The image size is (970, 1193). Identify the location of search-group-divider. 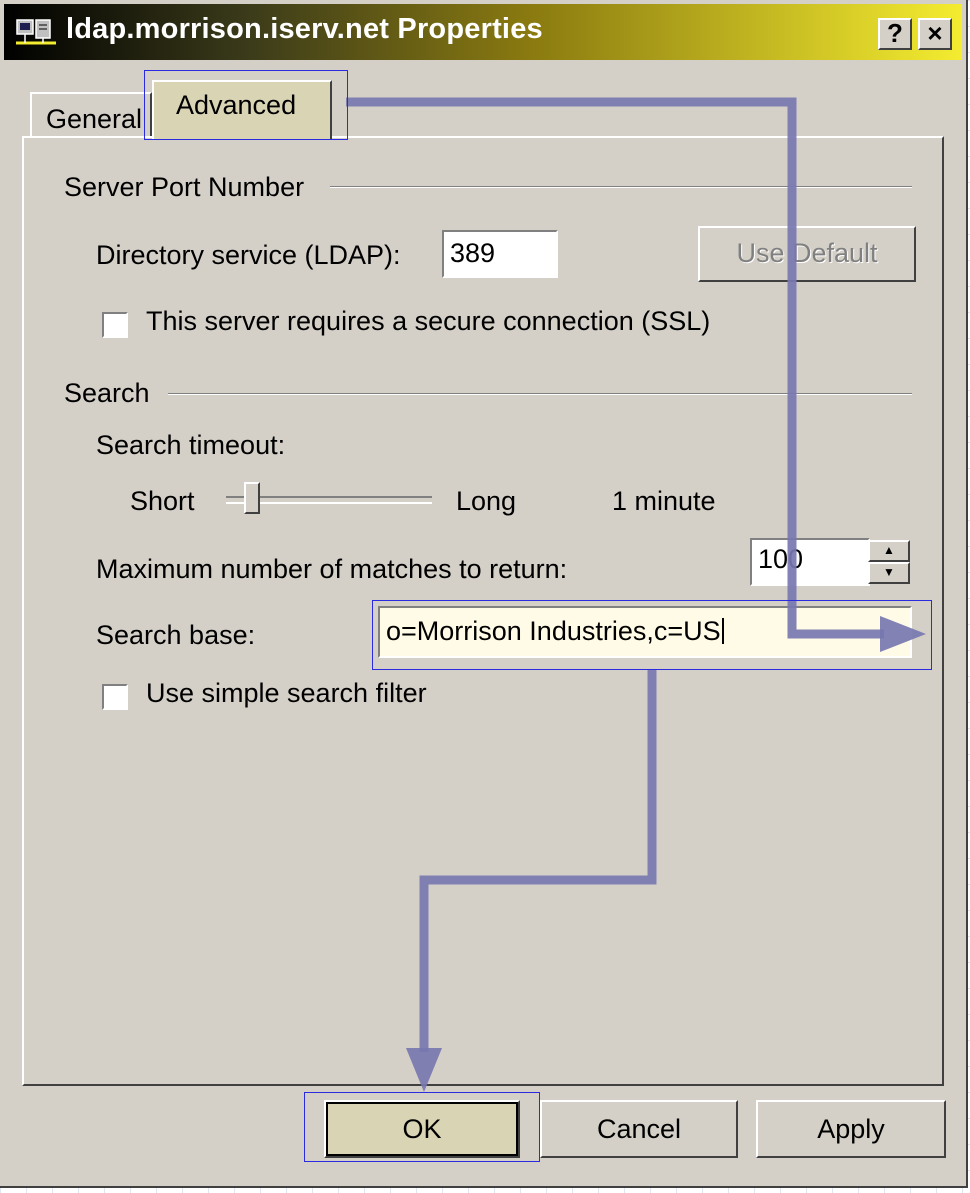
(540, 394).